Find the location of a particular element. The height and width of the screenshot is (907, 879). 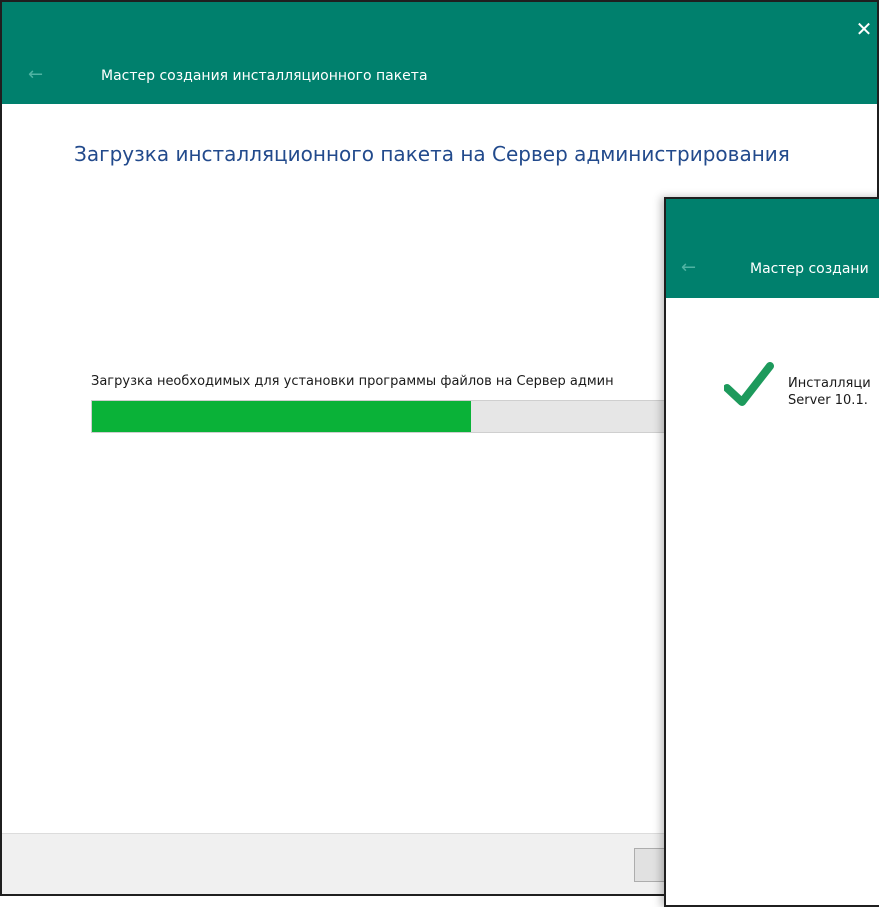

wizard-title: Мастер создания инсталляционного пакета is located at coordinates (264, 76).